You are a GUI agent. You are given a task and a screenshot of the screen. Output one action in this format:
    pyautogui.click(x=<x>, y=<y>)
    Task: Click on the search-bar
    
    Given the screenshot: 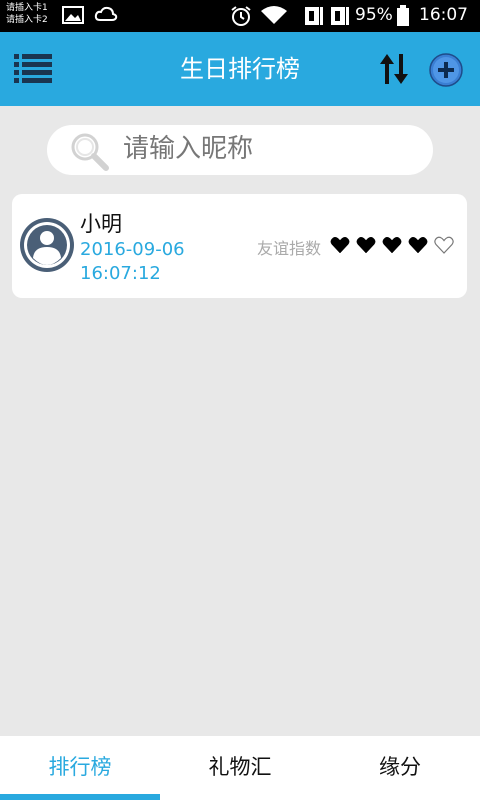 What is the action you would take?
    pyautogui.click(x=240, y=150)
    